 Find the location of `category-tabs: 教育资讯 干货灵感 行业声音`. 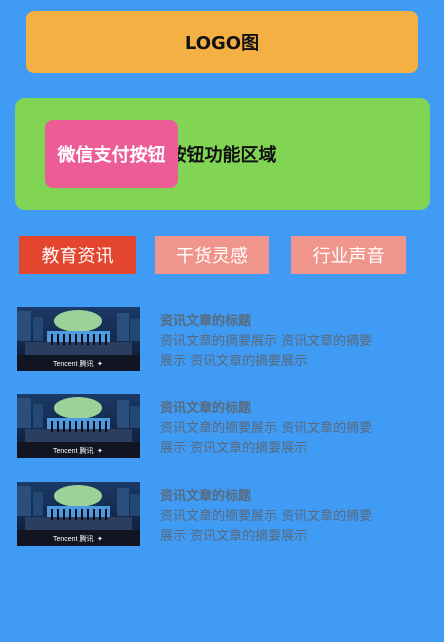

category-tabs: 教育资讯 干货灵感 行业声音 is located at coordinates (212, 255).